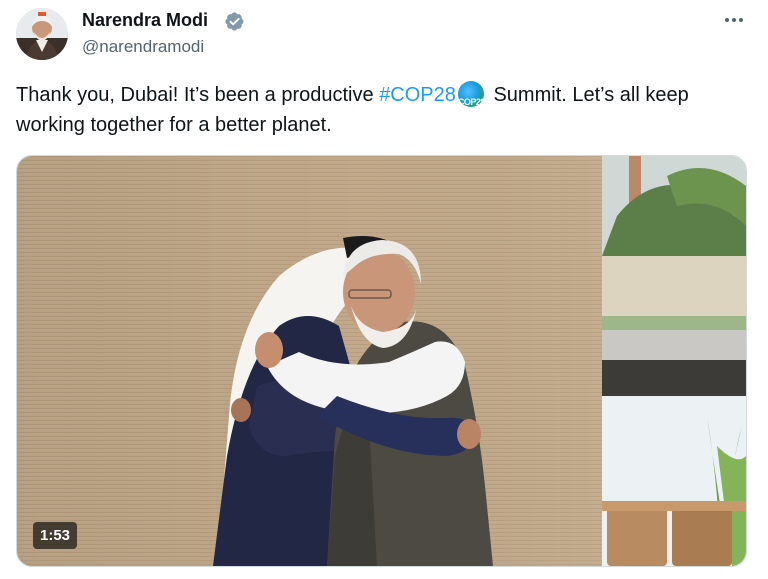  I want to click on video-duration-badge: 1:53, so click(55, 535).